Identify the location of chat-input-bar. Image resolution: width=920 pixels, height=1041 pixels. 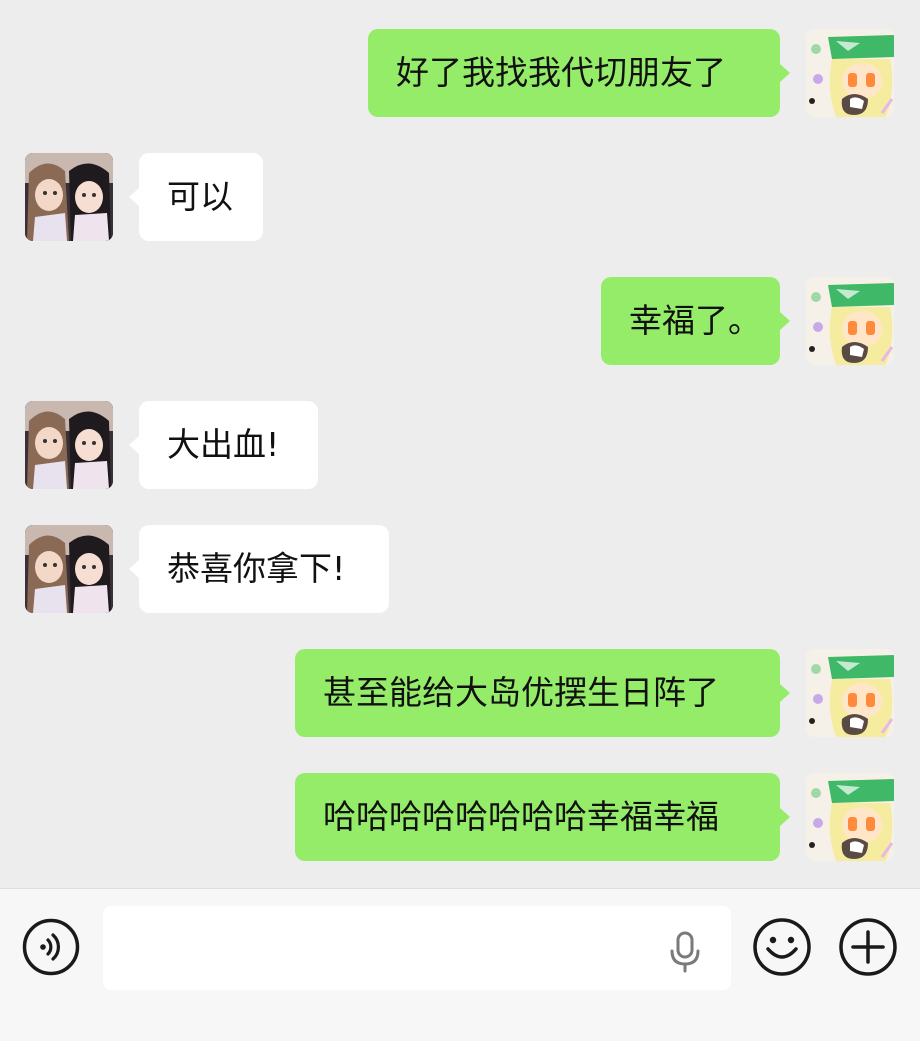
(460, 964).